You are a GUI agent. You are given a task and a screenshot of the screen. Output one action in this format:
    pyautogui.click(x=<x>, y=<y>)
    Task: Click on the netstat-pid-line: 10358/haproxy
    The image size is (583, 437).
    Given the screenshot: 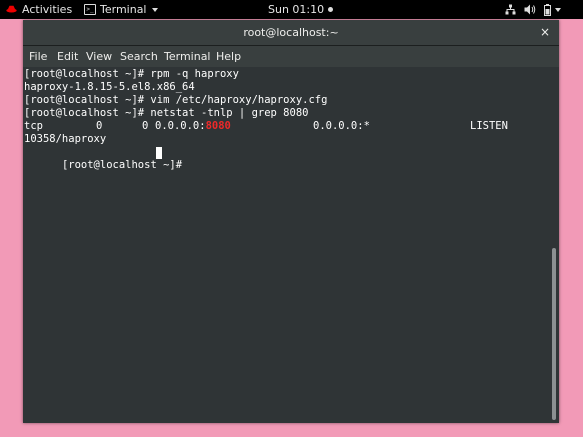 What is the action you would take?
    pyautogui.click(x=65, y=139)
    